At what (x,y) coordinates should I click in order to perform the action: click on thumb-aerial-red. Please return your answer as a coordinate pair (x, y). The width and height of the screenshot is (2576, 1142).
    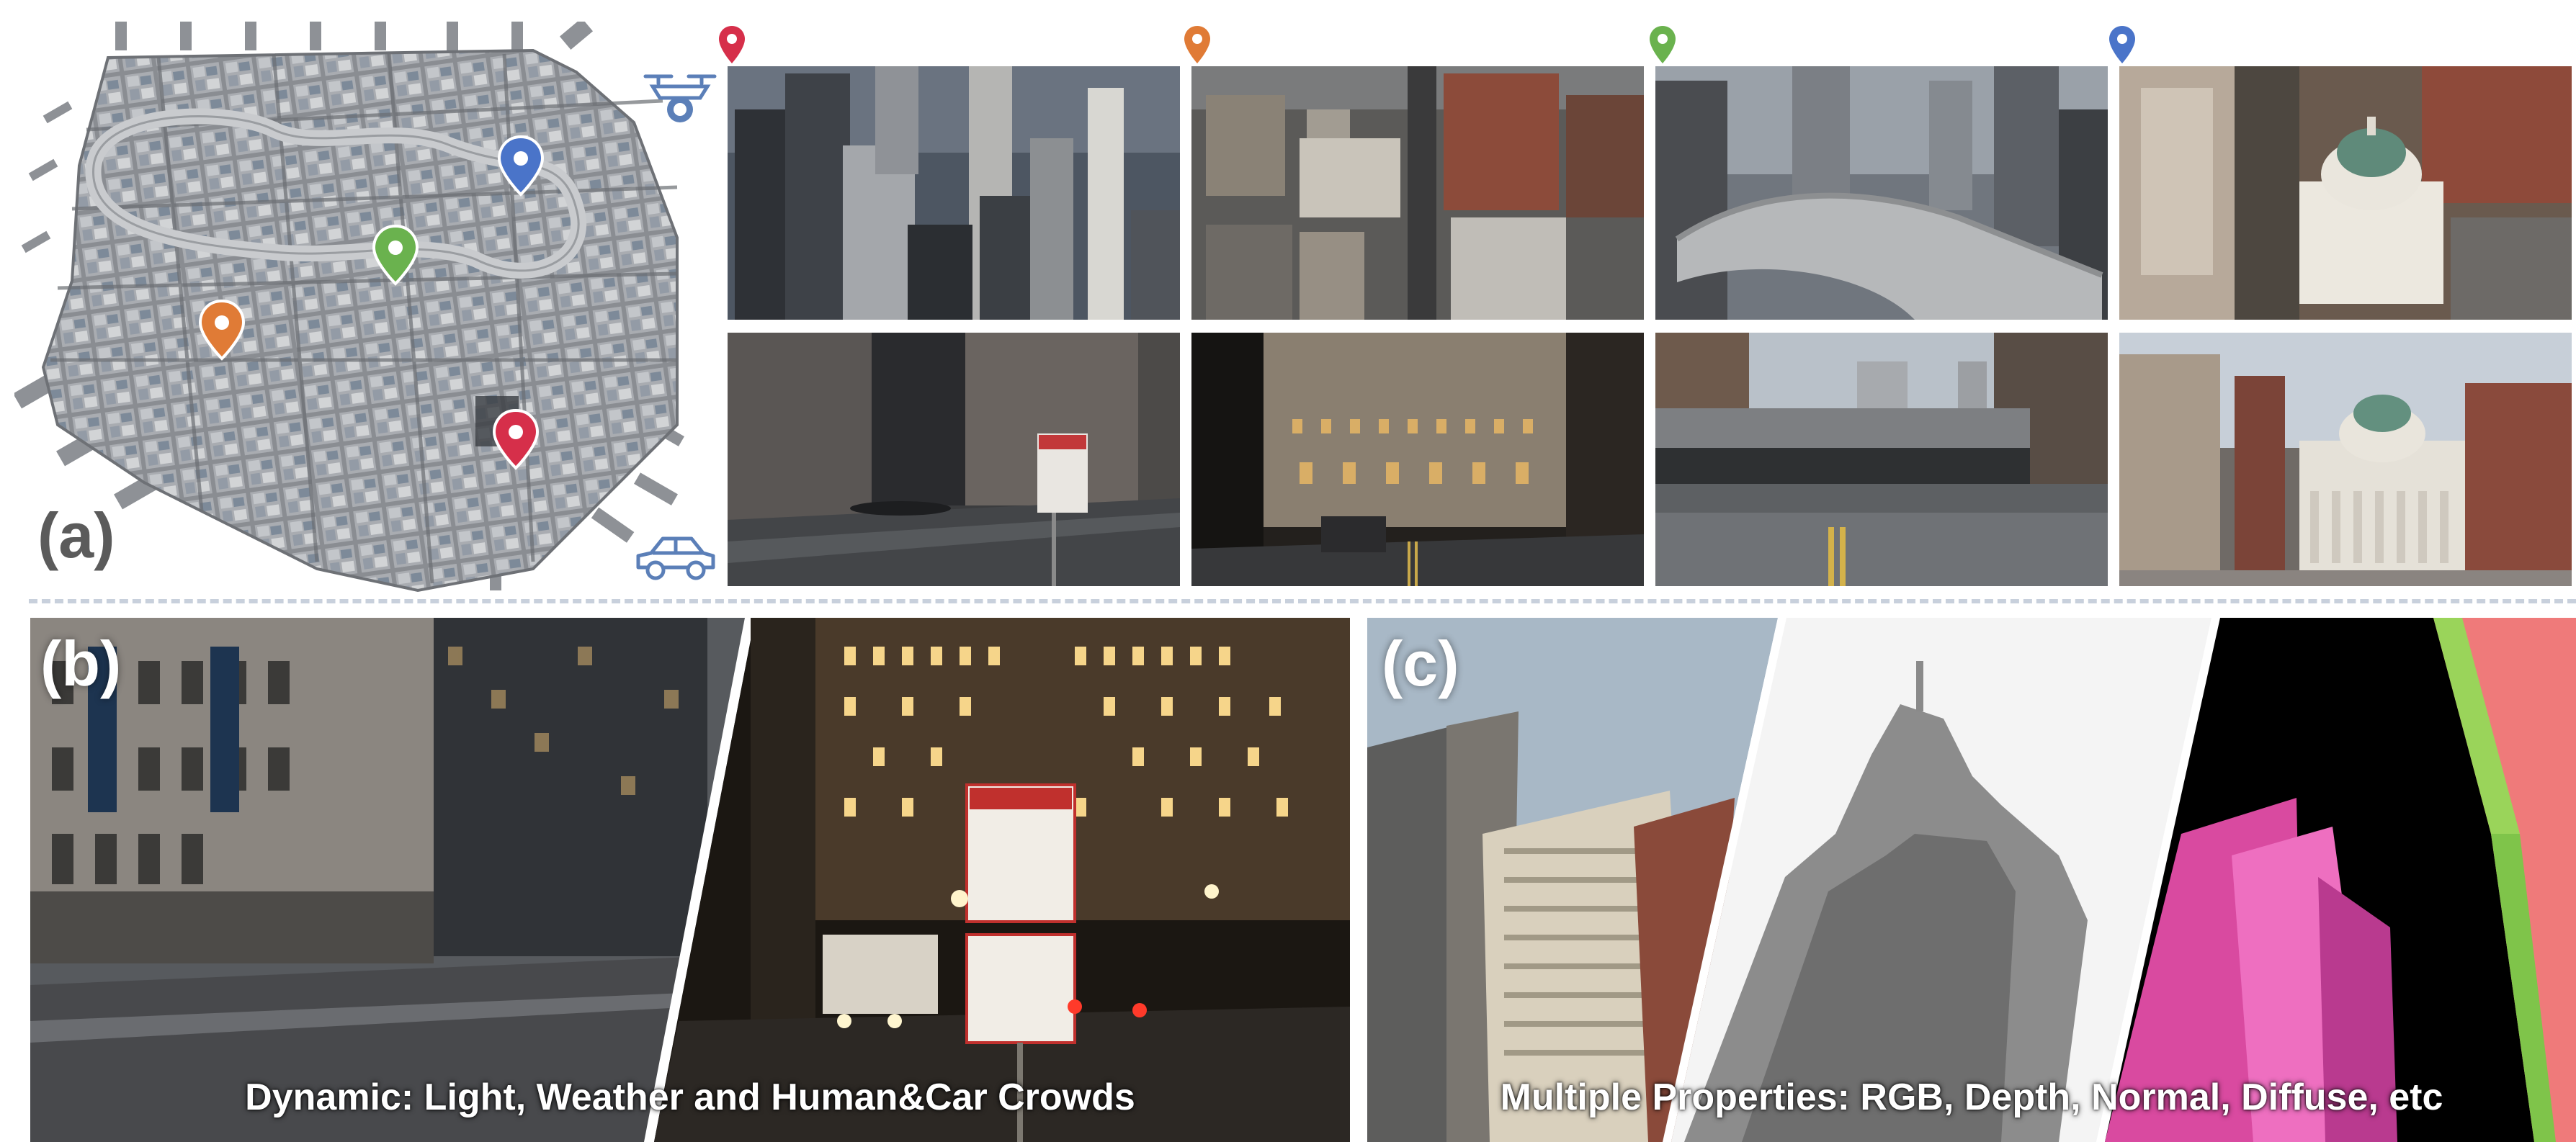
    Looking at the image, I should click on (954, 193).